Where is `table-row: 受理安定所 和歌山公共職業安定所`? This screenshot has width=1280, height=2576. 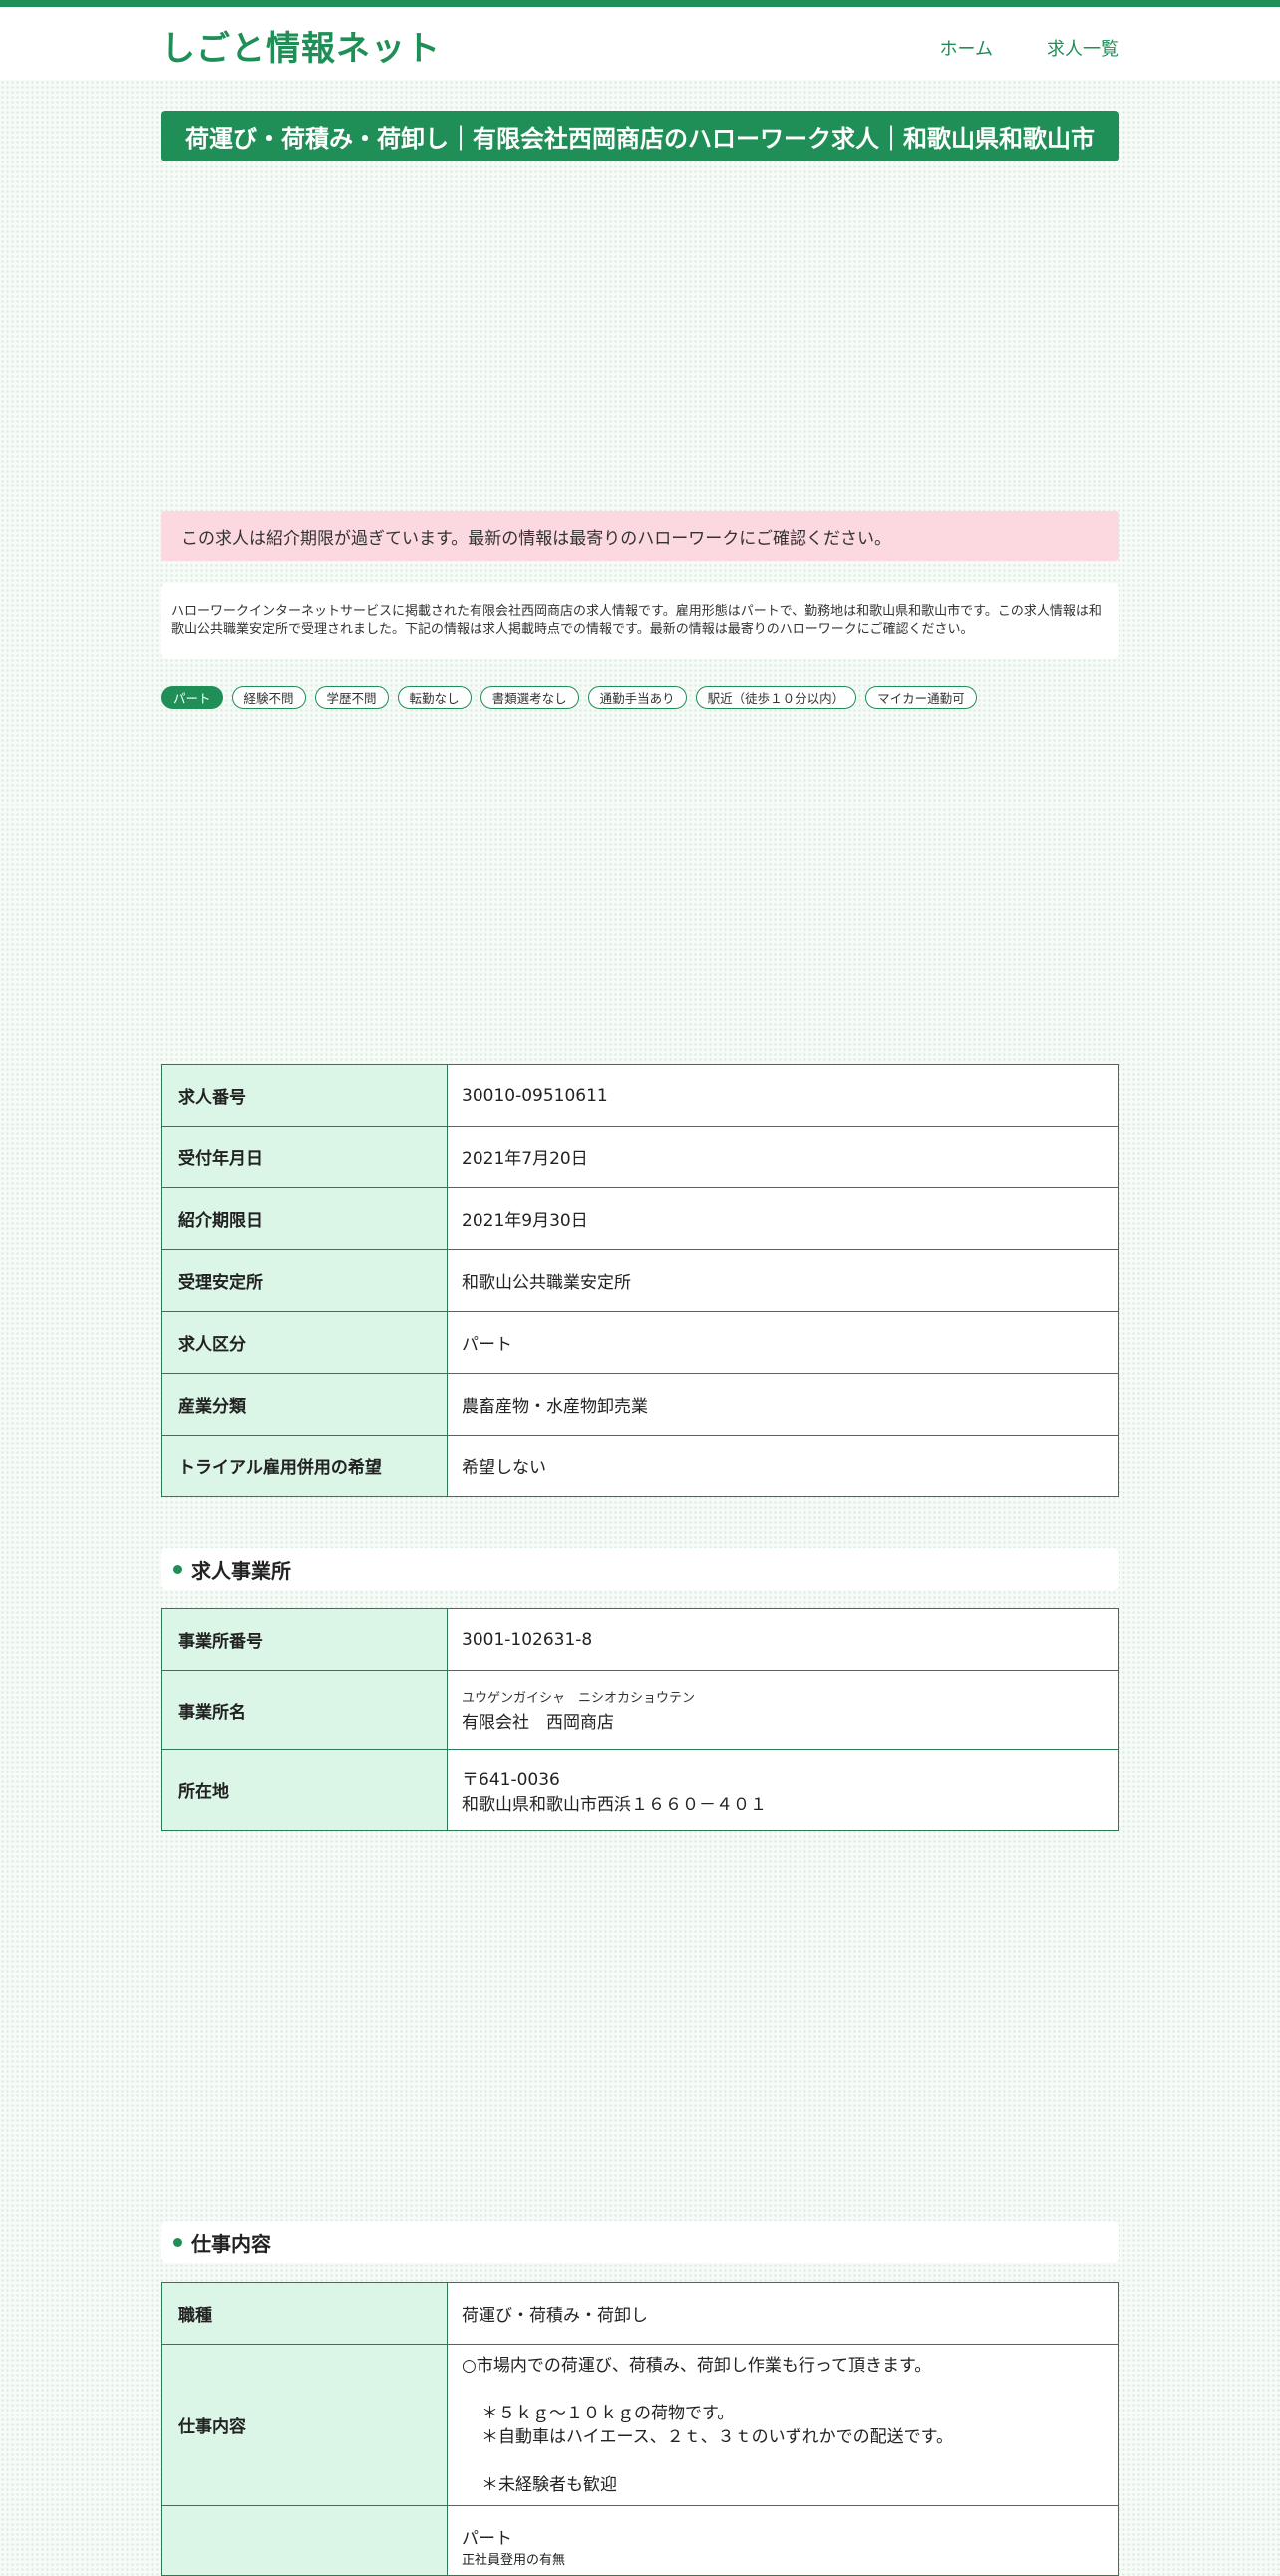
table-row: 受理安定所 和歌山公共職業安定所 is located at coordinates (640, 1280).